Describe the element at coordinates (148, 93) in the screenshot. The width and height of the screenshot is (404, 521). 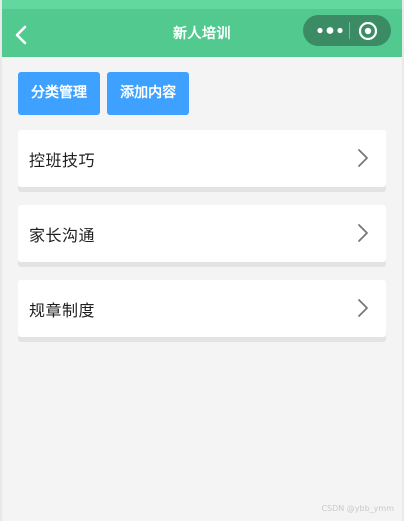
I see `add-content-button: 添加内容` at that location.